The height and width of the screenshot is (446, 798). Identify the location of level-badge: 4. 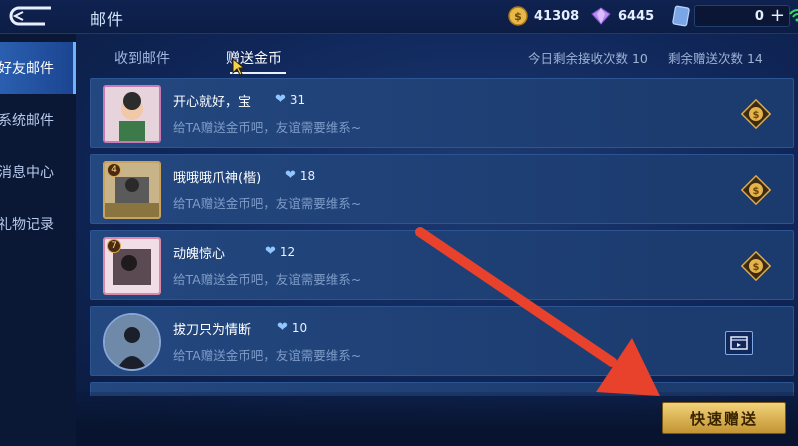
(114, 170).